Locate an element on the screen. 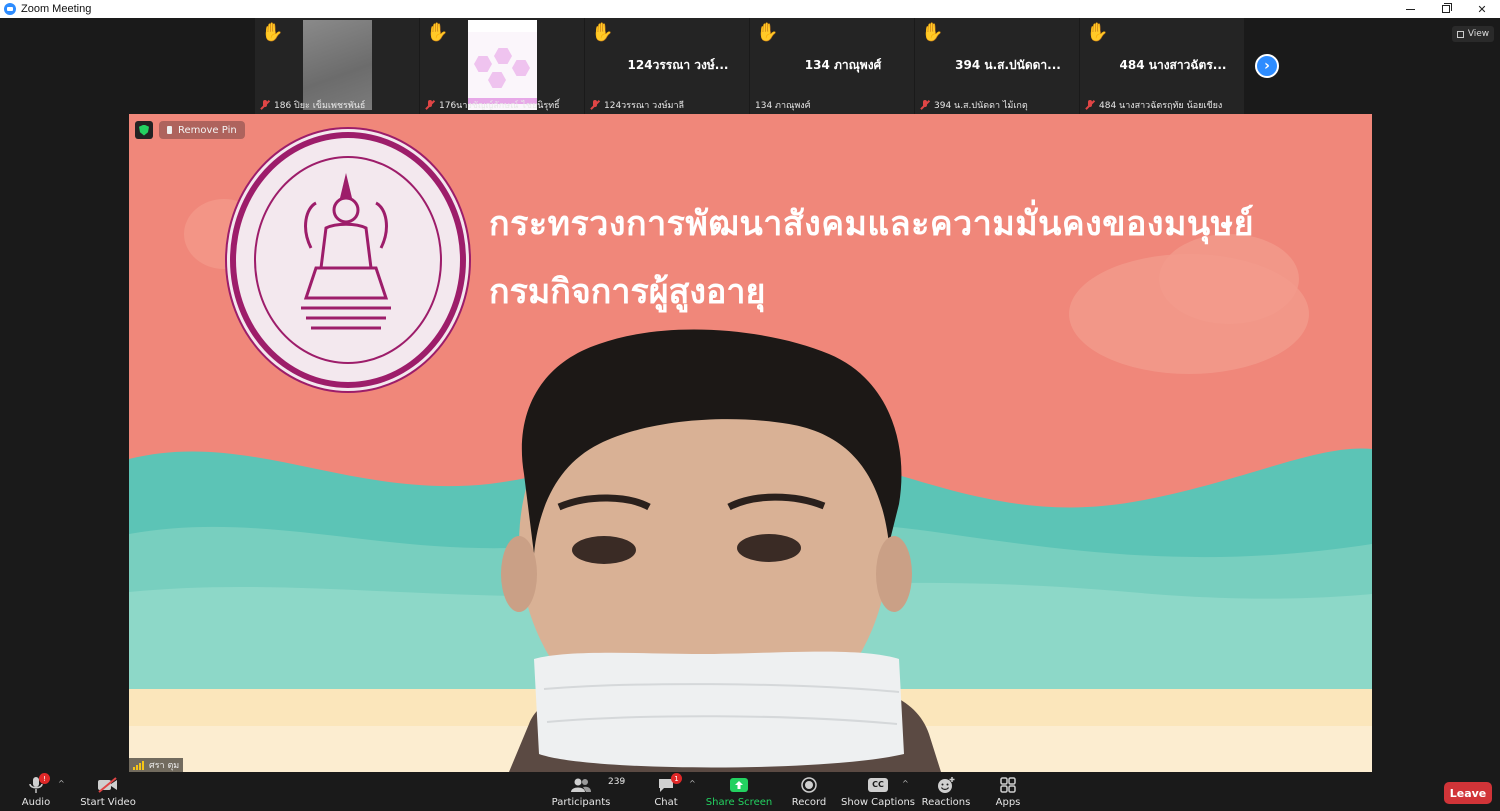  participant-name: 176นางชัญญ์ลักษณ์ ไชยนิรุทธิ์ is located at coordinates (499, 106).